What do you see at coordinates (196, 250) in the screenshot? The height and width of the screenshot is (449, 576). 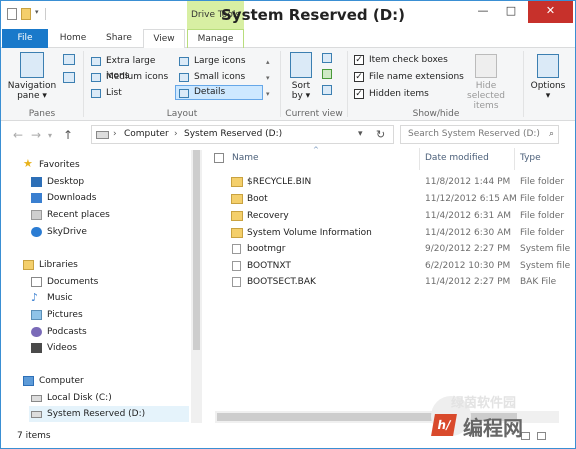 I see `scrollbar-thumb` at bounding box center [196, 250].